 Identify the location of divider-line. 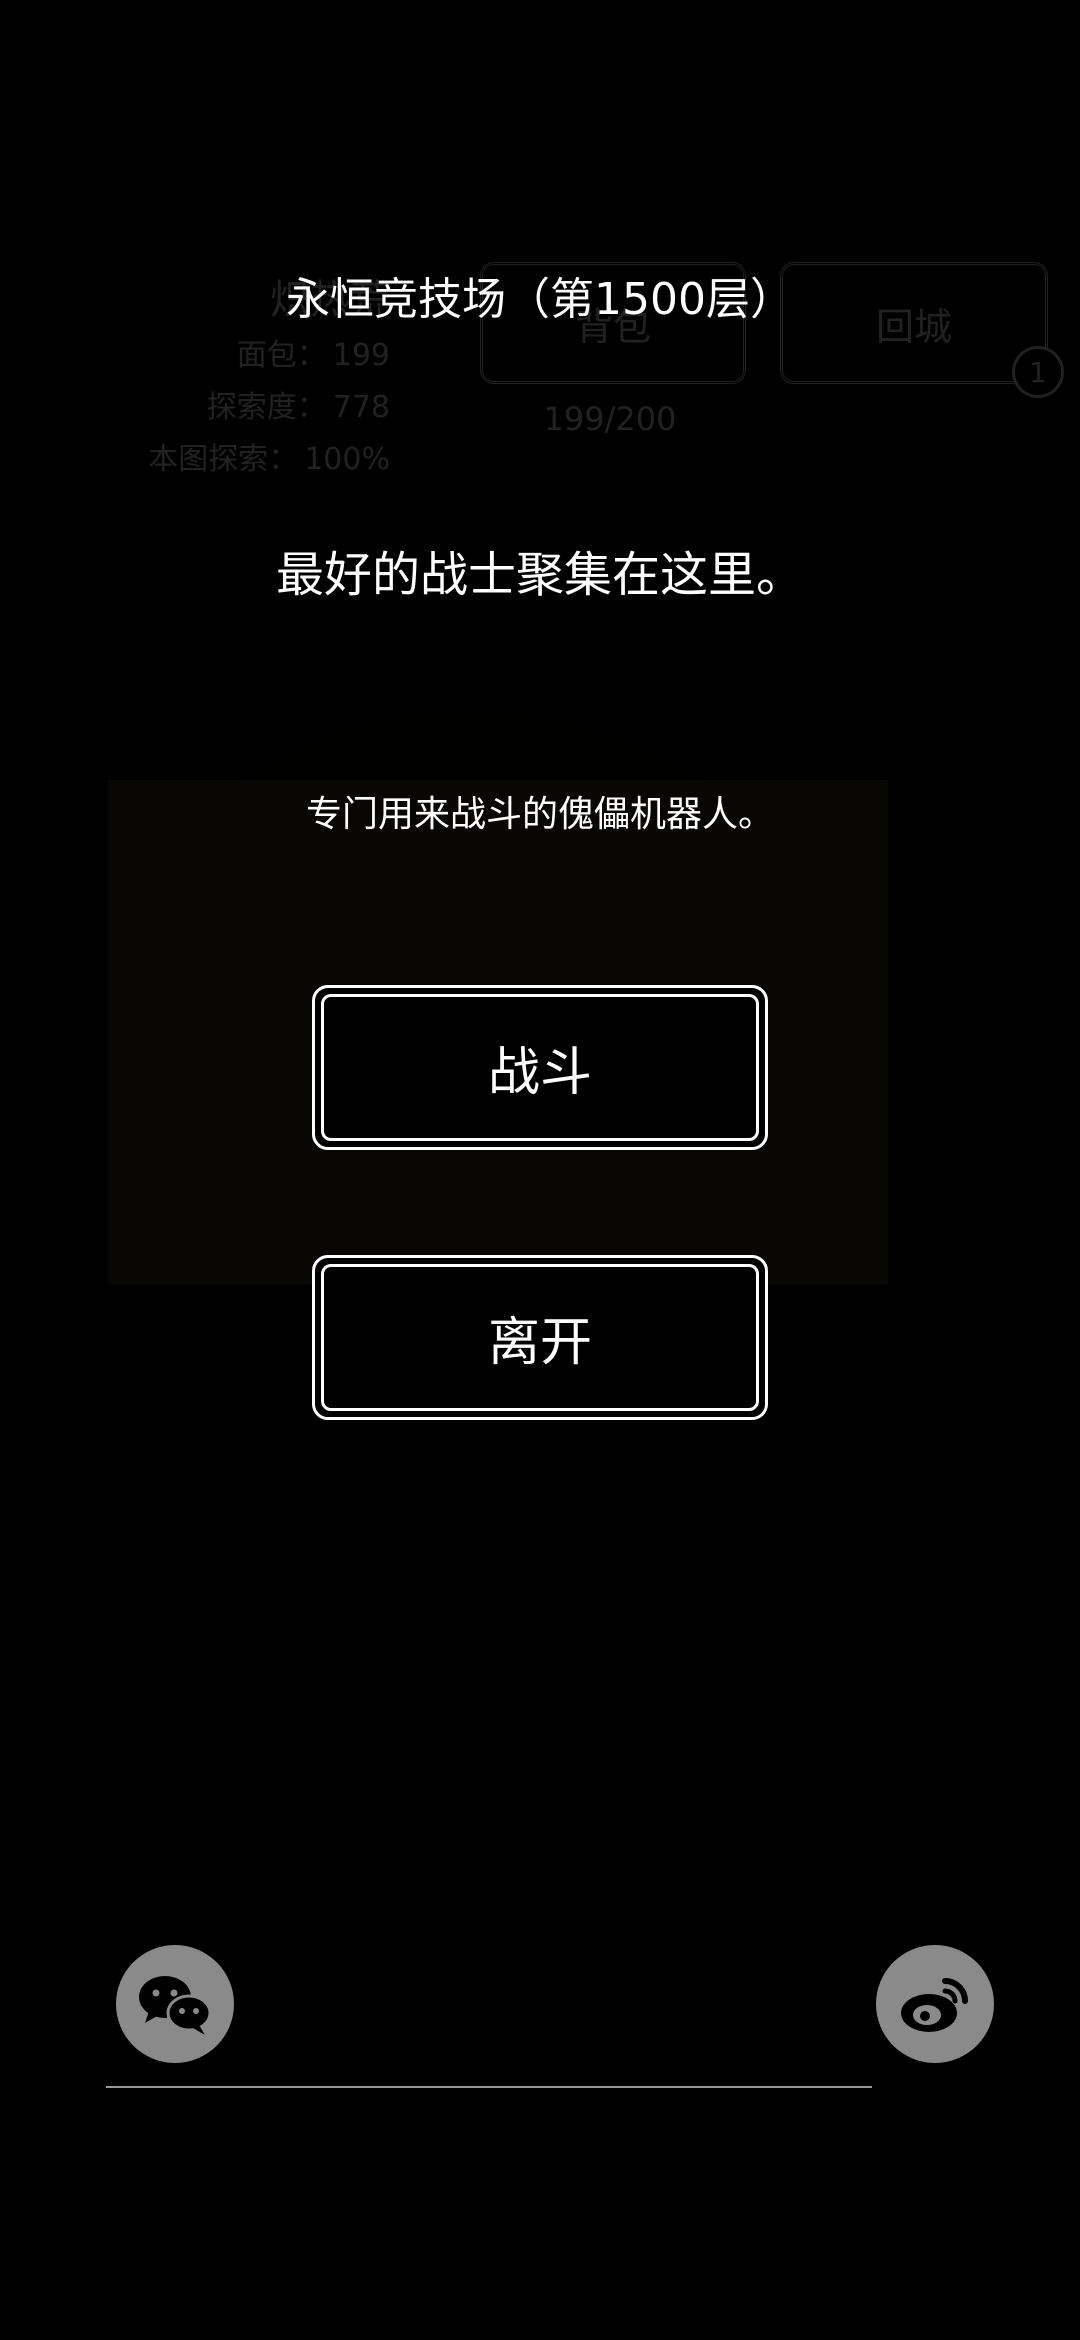
(489, 2087).